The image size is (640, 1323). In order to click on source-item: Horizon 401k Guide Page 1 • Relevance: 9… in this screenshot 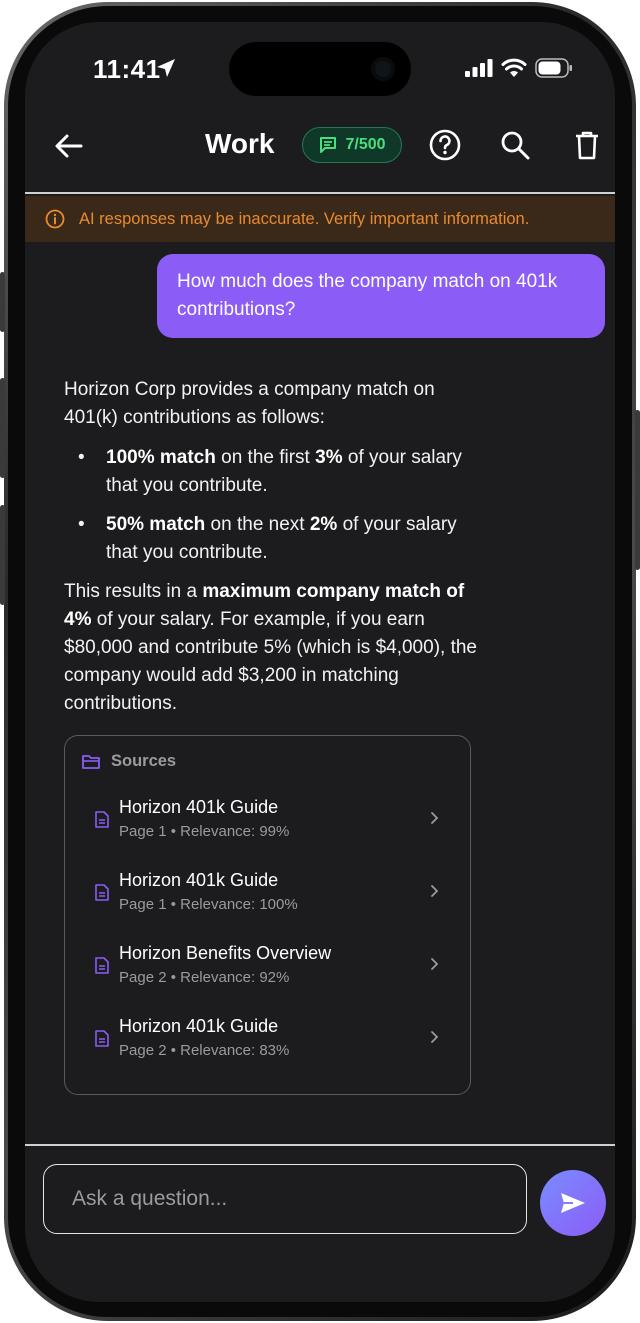, I will do `click(267, 825)`.